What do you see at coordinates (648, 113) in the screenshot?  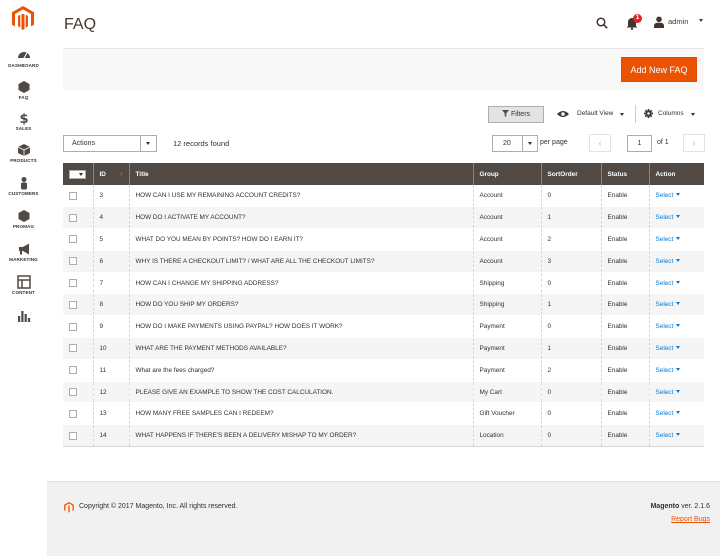 I see `gear-icon` at bounding box center [648, 113].